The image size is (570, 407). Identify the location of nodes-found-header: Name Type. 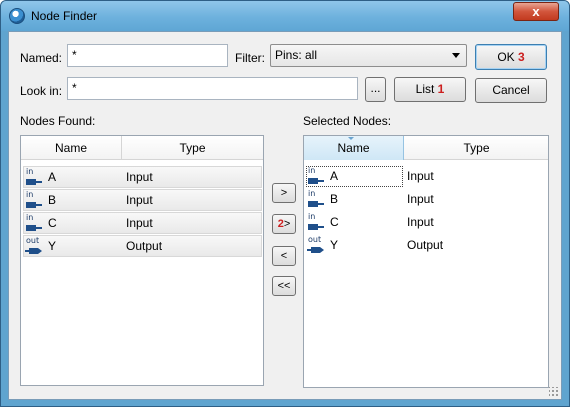
(142, 148).